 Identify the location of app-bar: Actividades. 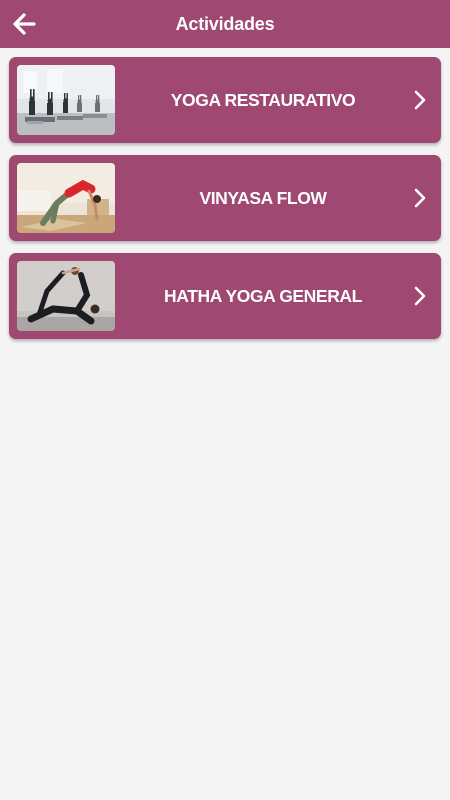
(225, 24).